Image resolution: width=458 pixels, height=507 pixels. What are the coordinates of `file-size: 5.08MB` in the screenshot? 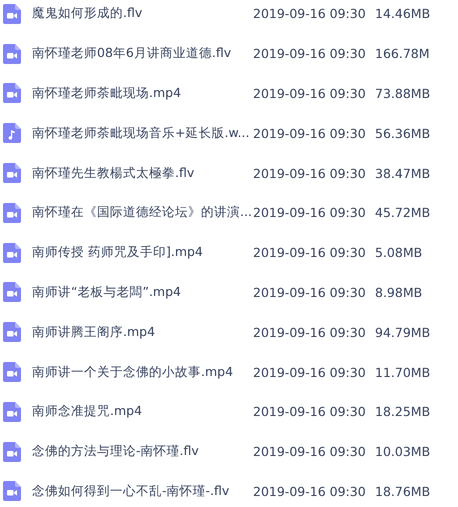 It's located at (398, 252).